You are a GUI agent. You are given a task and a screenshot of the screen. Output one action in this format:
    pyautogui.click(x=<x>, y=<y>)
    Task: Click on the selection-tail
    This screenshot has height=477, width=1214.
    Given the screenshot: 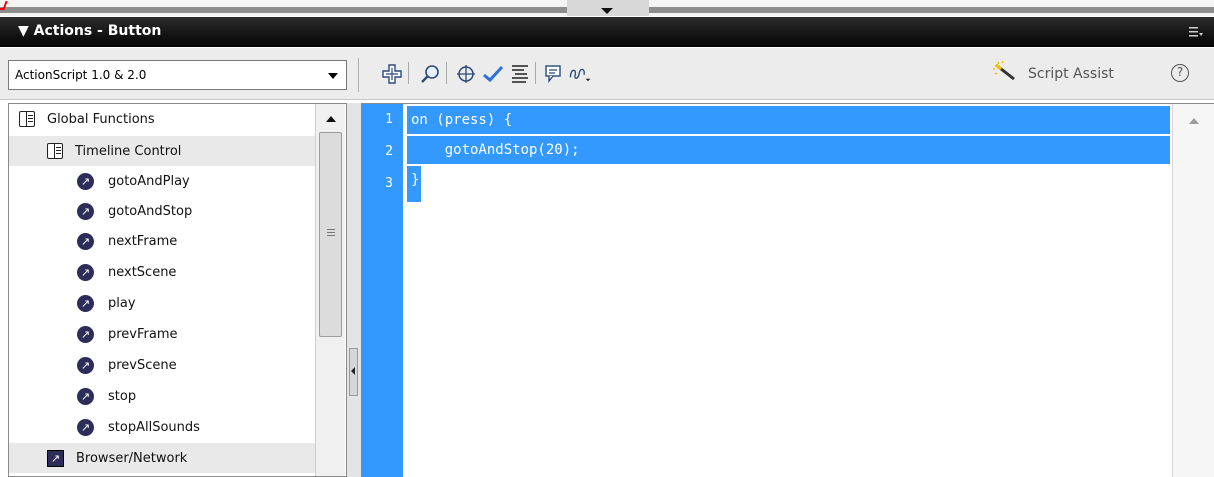 What is the action you would take?
    pyautogui.click(x=414, y=198)
    